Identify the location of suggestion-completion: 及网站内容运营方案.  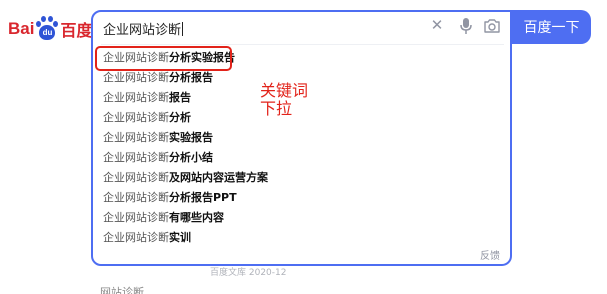
(218, 177).